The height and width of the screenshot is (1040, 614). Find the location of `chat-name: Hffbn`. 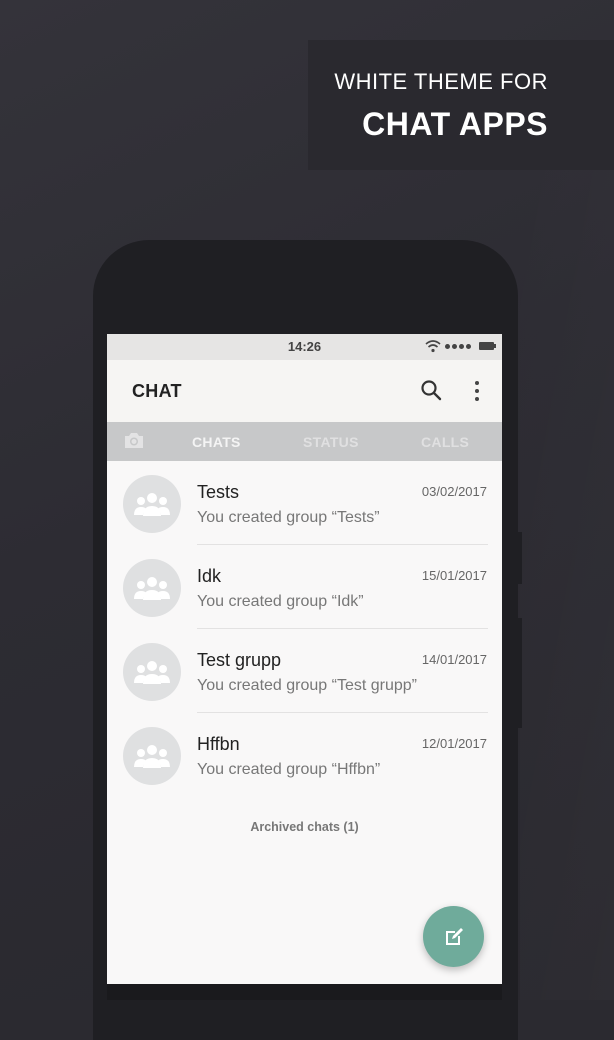

chat-name: Hffbn is located at coordinates (218, 744).